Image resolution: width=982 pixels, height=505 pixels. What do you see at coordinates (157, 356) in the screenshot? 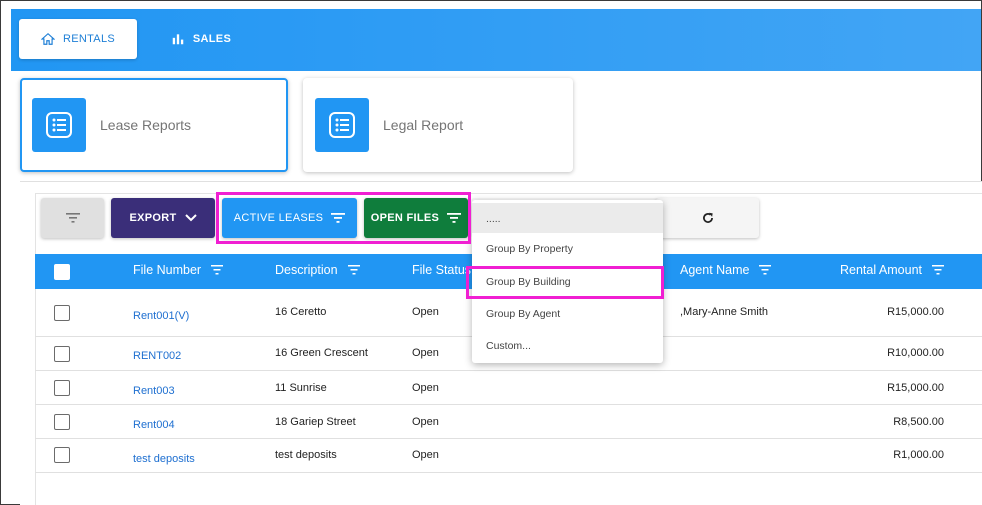
I see `file-number-link: RENT002` at bounding box center [157, 356].